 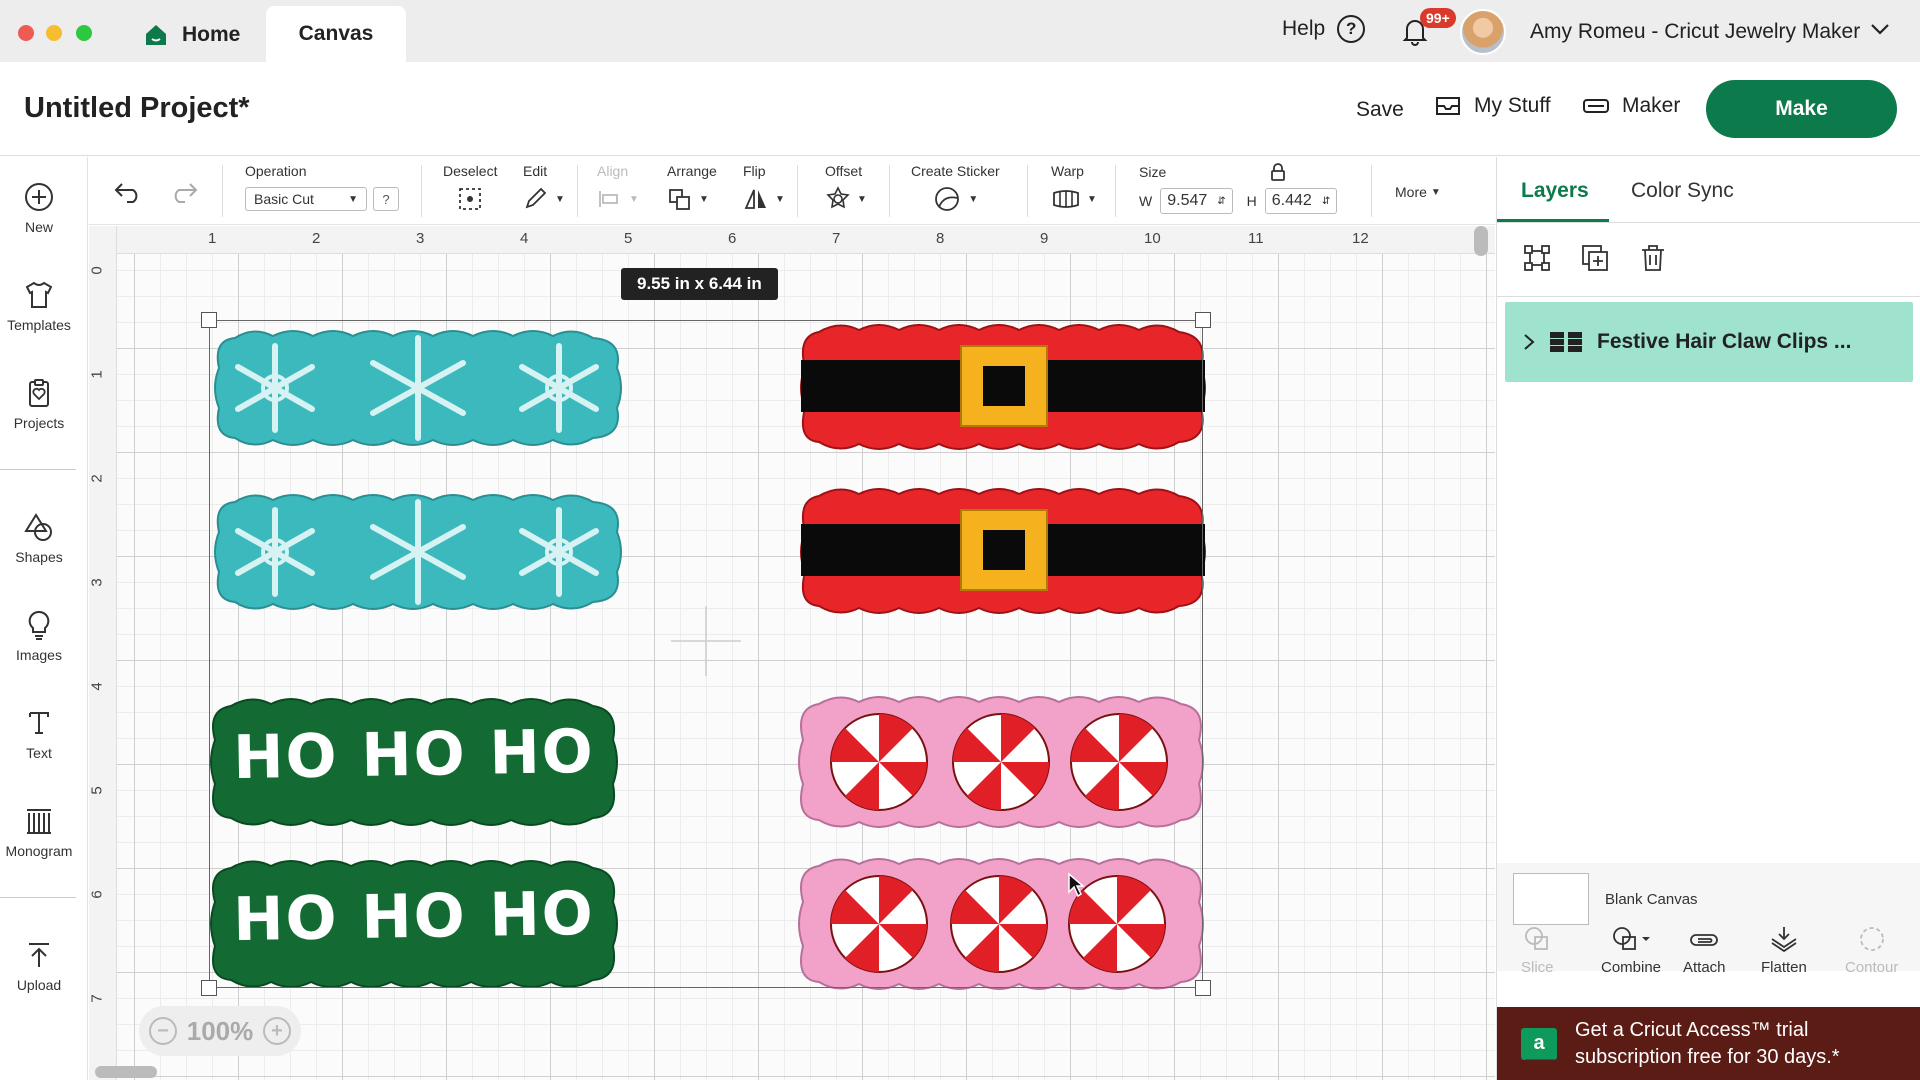 What do you see at coordinates (1360, 238) in the screenshot?
I see `ruler-tick-label: 12` at bounding box center [1360, 238].